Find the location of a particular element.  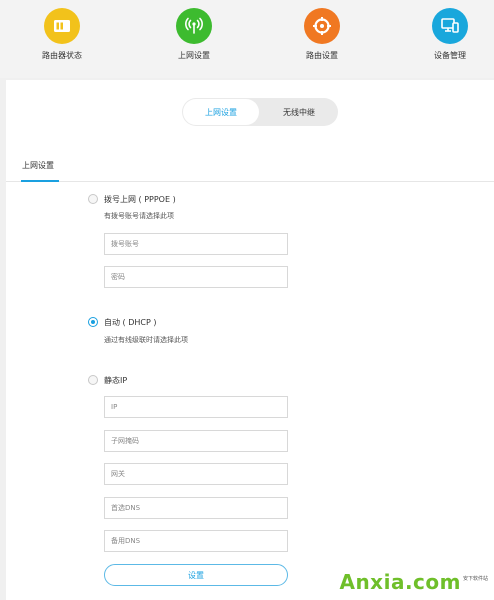

pppoe-account-input: 拨号账号 is located at coordinates (196, 244).